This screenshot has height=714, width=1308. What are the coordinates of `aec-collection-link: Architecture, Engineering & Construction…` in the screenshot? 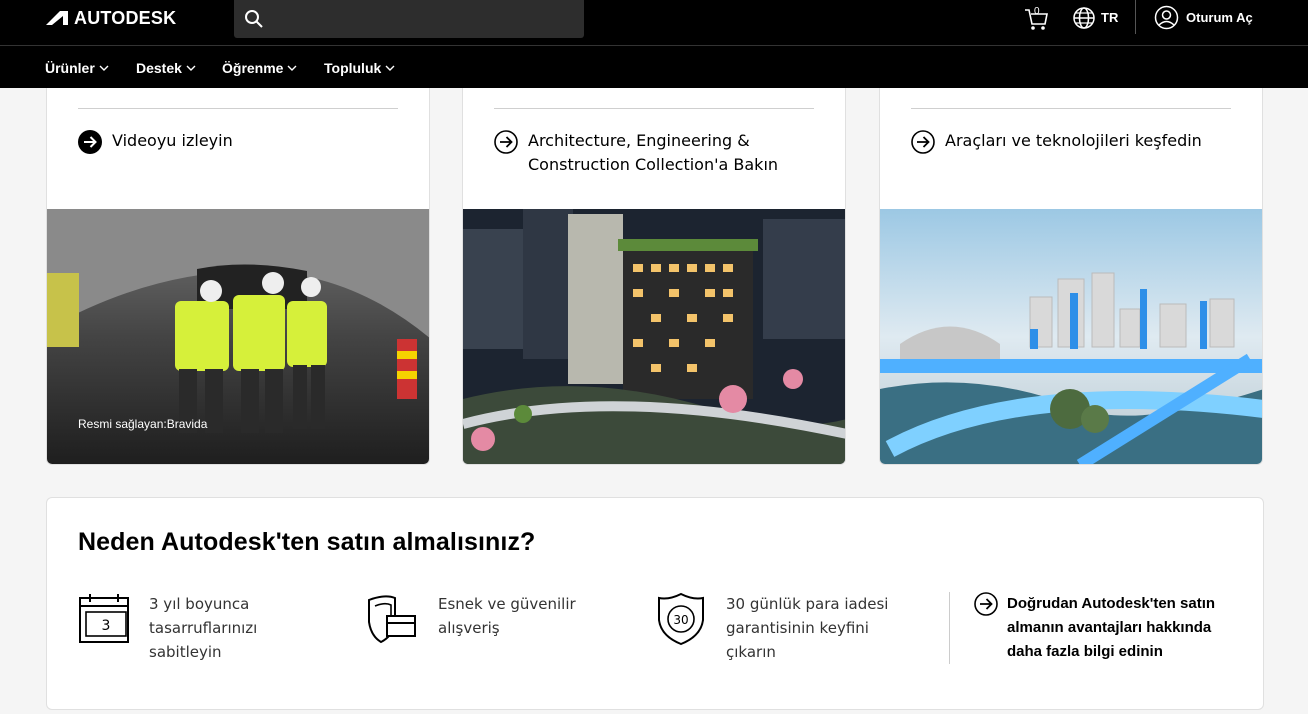 It's located at (654, 153).